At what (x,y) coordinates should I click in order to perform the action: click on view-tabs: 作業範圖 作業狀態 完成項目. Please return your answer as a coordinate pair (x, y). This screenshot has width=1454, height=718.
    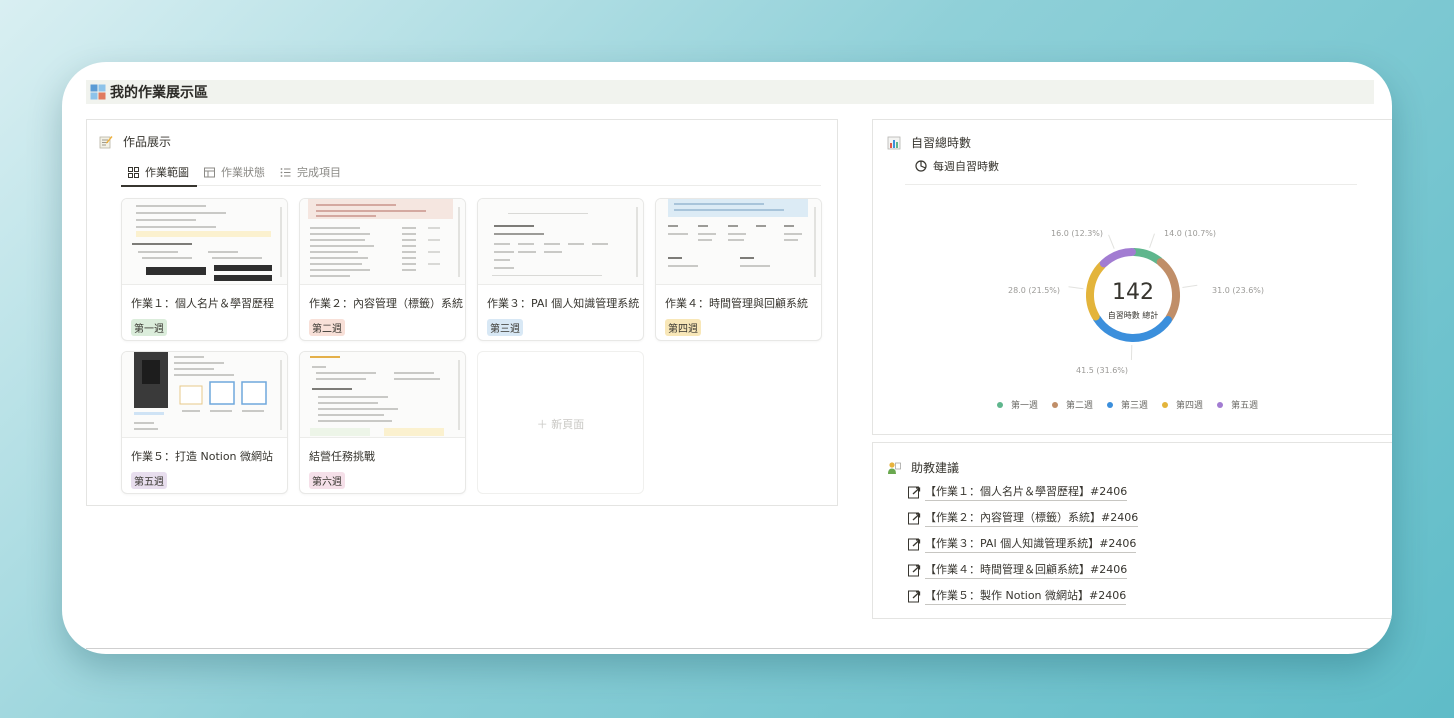
    Looking at the image, I should click on (471, 172).